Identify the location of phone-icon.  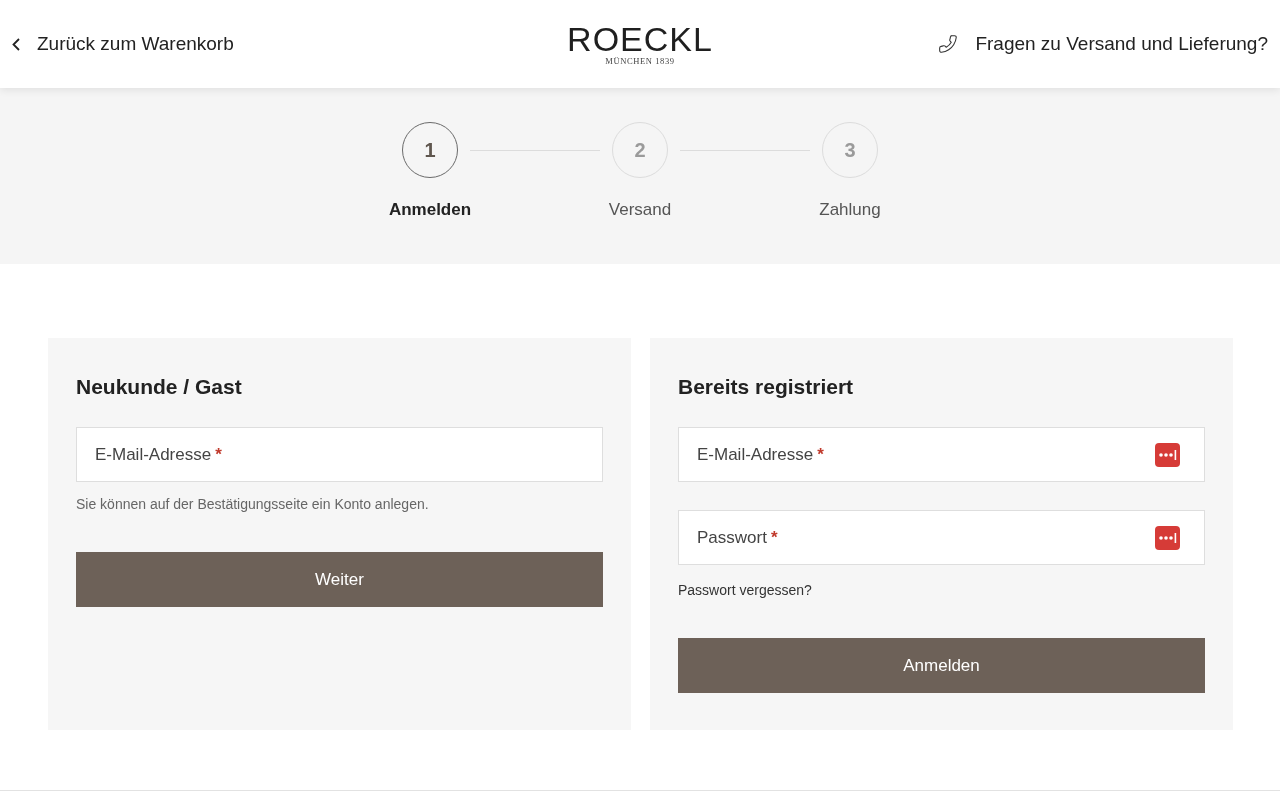
(948, 44).